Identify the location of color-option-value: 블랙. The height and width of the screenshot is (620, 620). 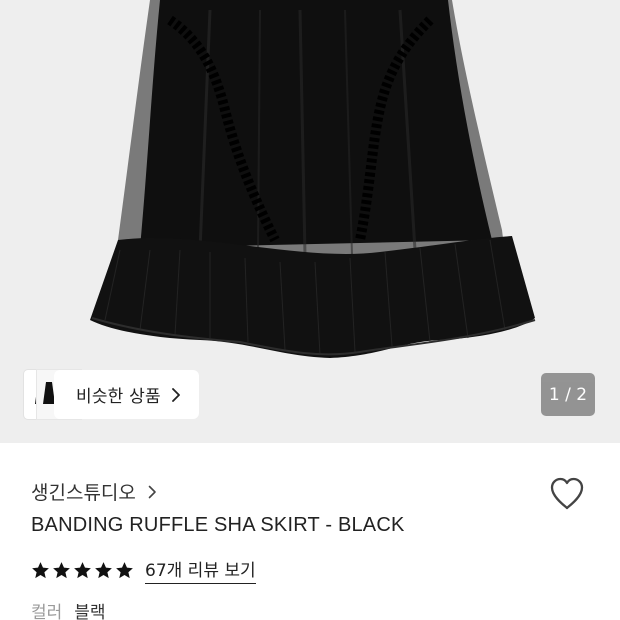
(90, 611).